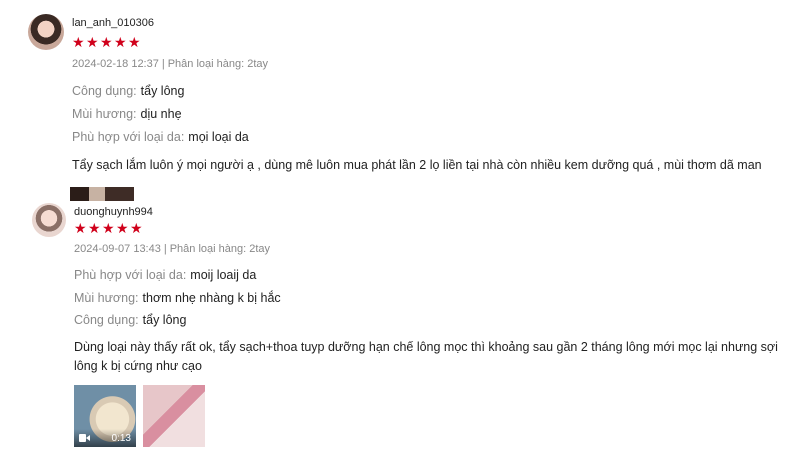 The image size is (800, 450). What do you see at coordinates (105, 438) in the screenshot?
I see `video-overlay: 0:13` at bounding box center [105, 438].